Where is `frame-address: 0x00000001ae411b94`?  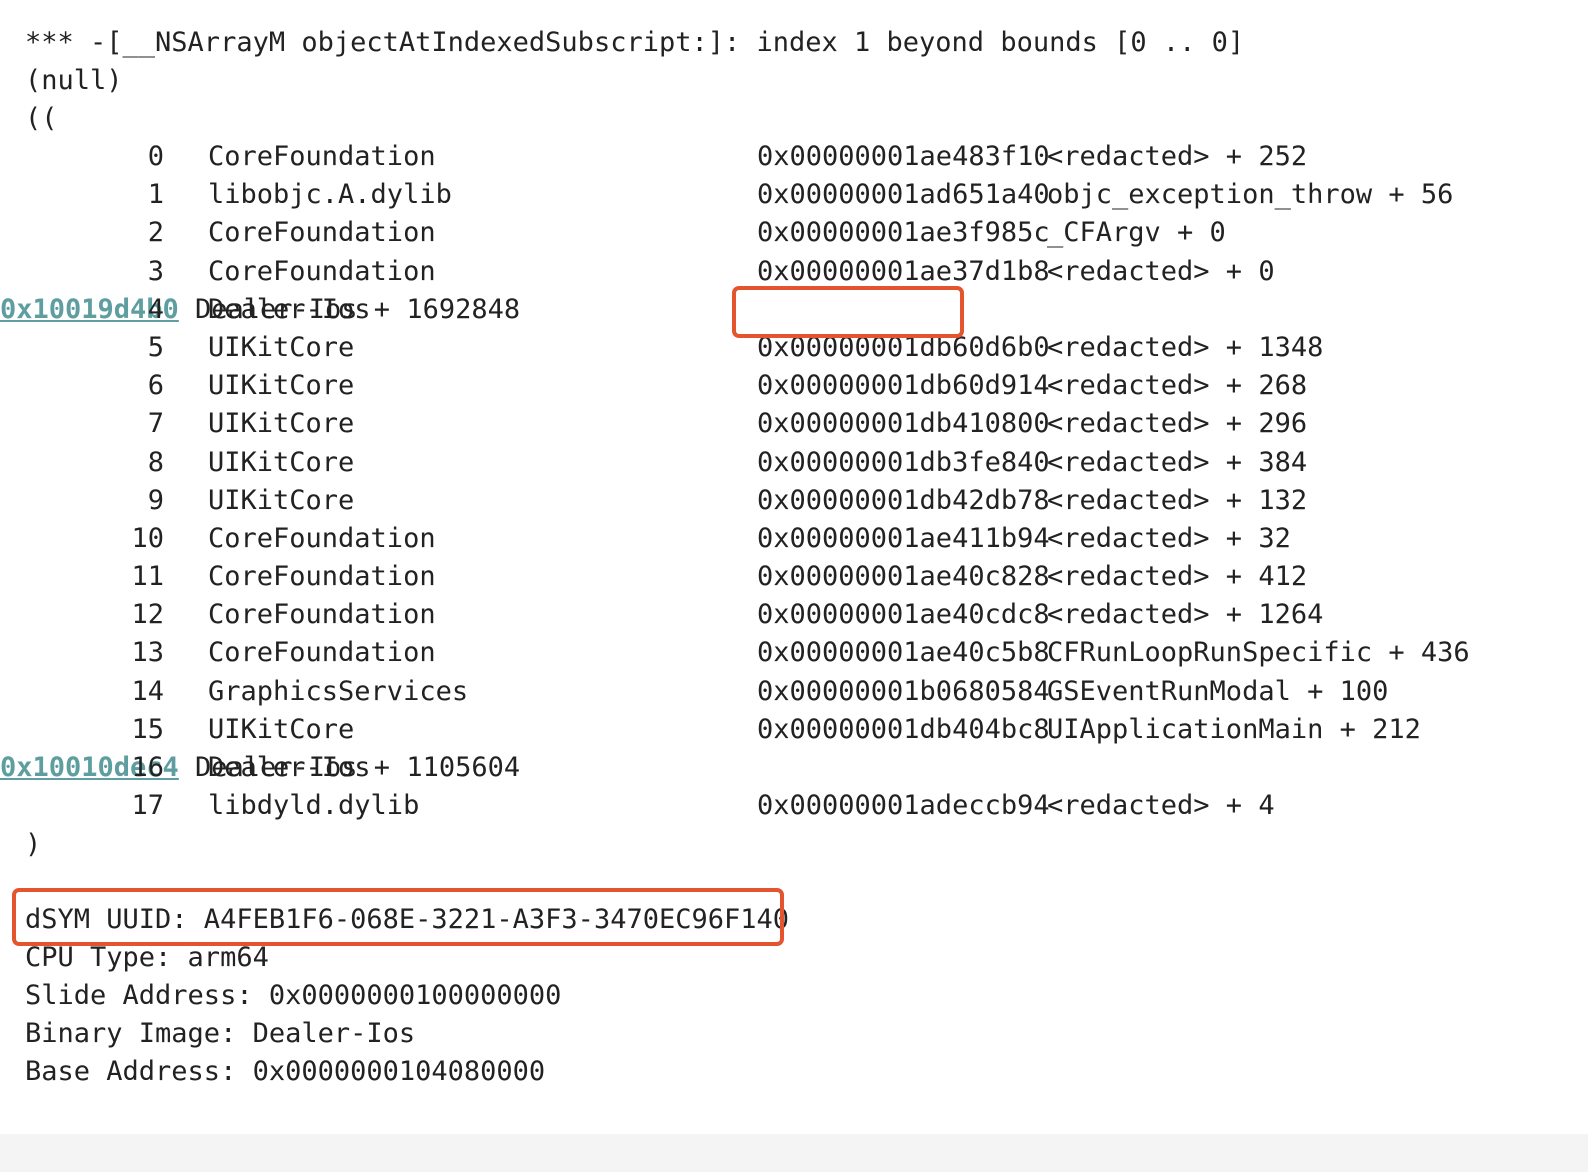
frame-address: 0x00000001ae411b94 is located at coordinates (903, 538).